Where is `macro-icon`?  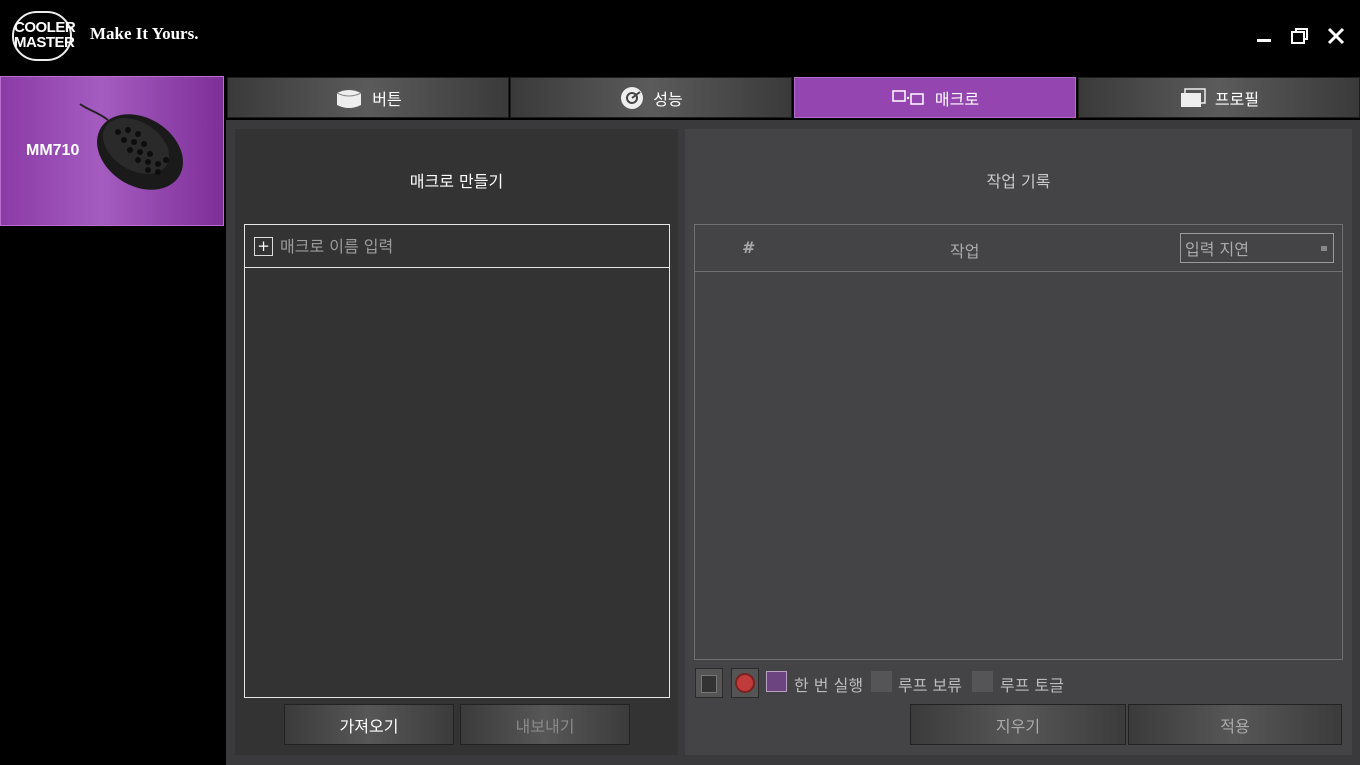 macro-icon is located at coordinates (908, 97).